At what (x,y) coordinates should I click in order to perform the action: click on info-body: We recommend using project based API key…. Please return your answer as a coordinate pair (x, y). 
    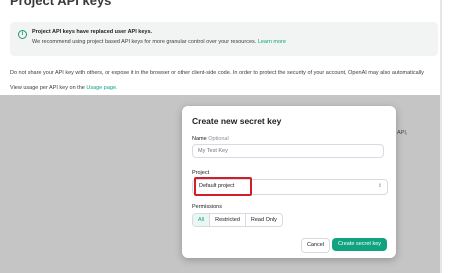
    Looking at the image, I should click on (159, 42).